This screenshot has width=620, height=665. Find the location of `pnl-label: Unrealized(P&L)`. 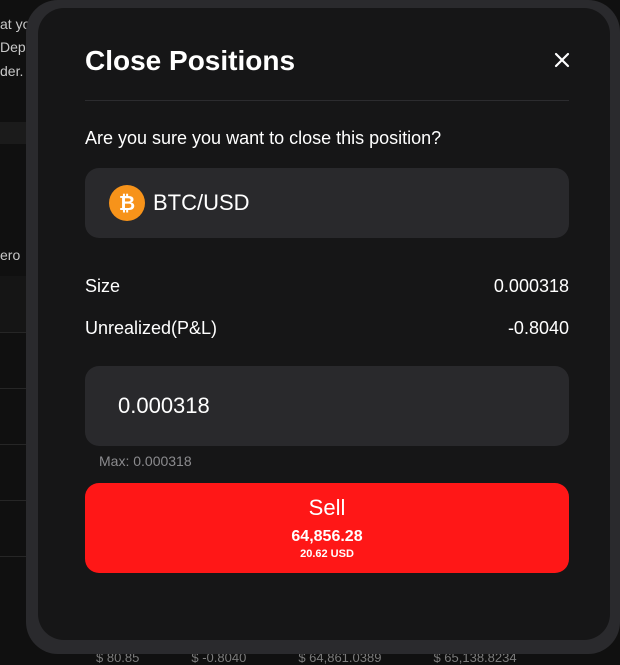

pnl-label: Unrealized(P&L) is located at coordinates (151, 328).